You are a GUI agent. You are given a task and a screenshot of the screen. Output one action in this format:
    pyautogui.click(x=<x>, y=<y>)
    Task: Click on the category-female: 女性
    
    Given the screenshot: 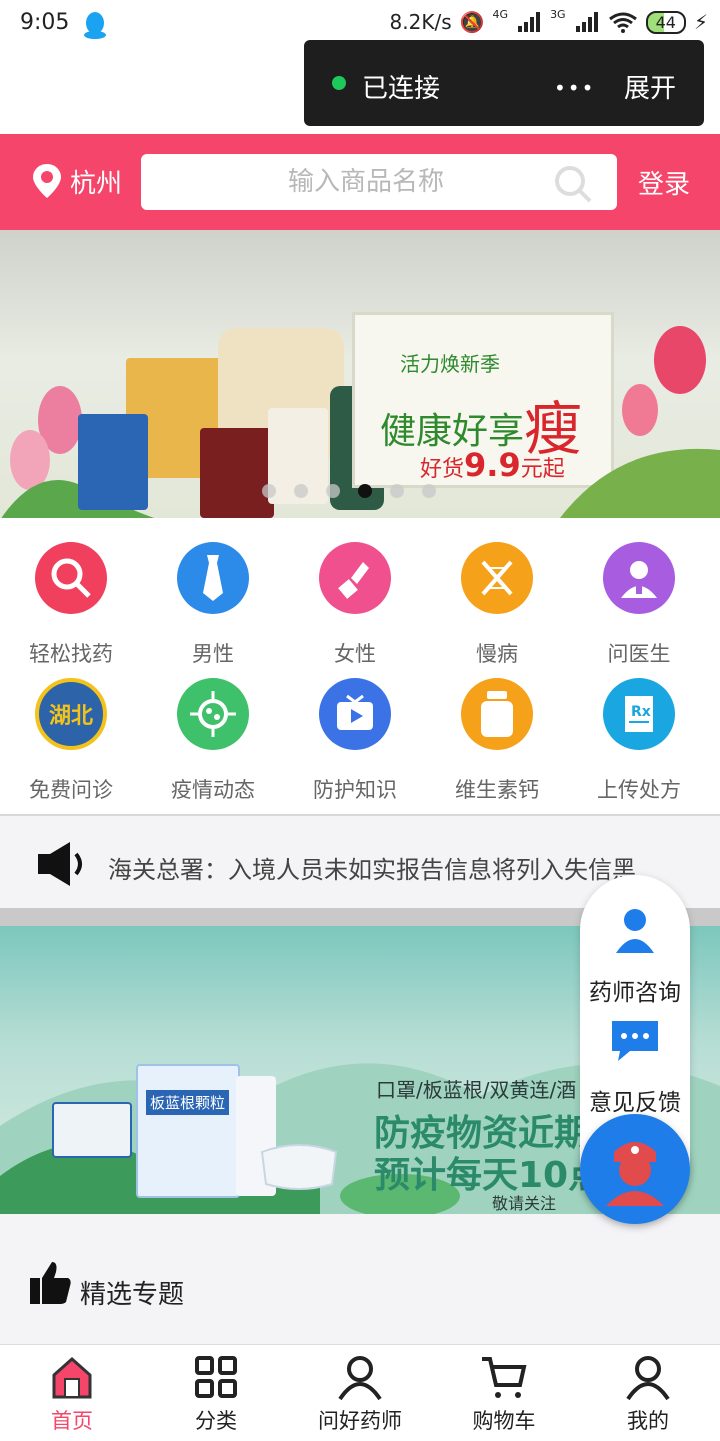 What is the action you would take?
    pyautogui.click(x=355, y=601)
    